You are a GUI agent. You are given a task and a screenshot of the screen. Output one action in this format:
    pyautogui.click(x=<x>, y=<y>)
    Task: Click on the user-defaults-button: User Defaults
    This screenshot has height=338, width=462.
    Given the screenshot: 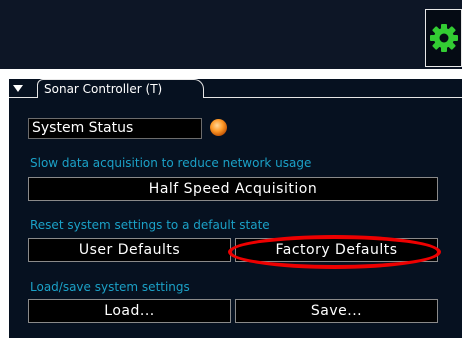 What is the action you would take?
    pyautogui.click(x=129, y=250)
    